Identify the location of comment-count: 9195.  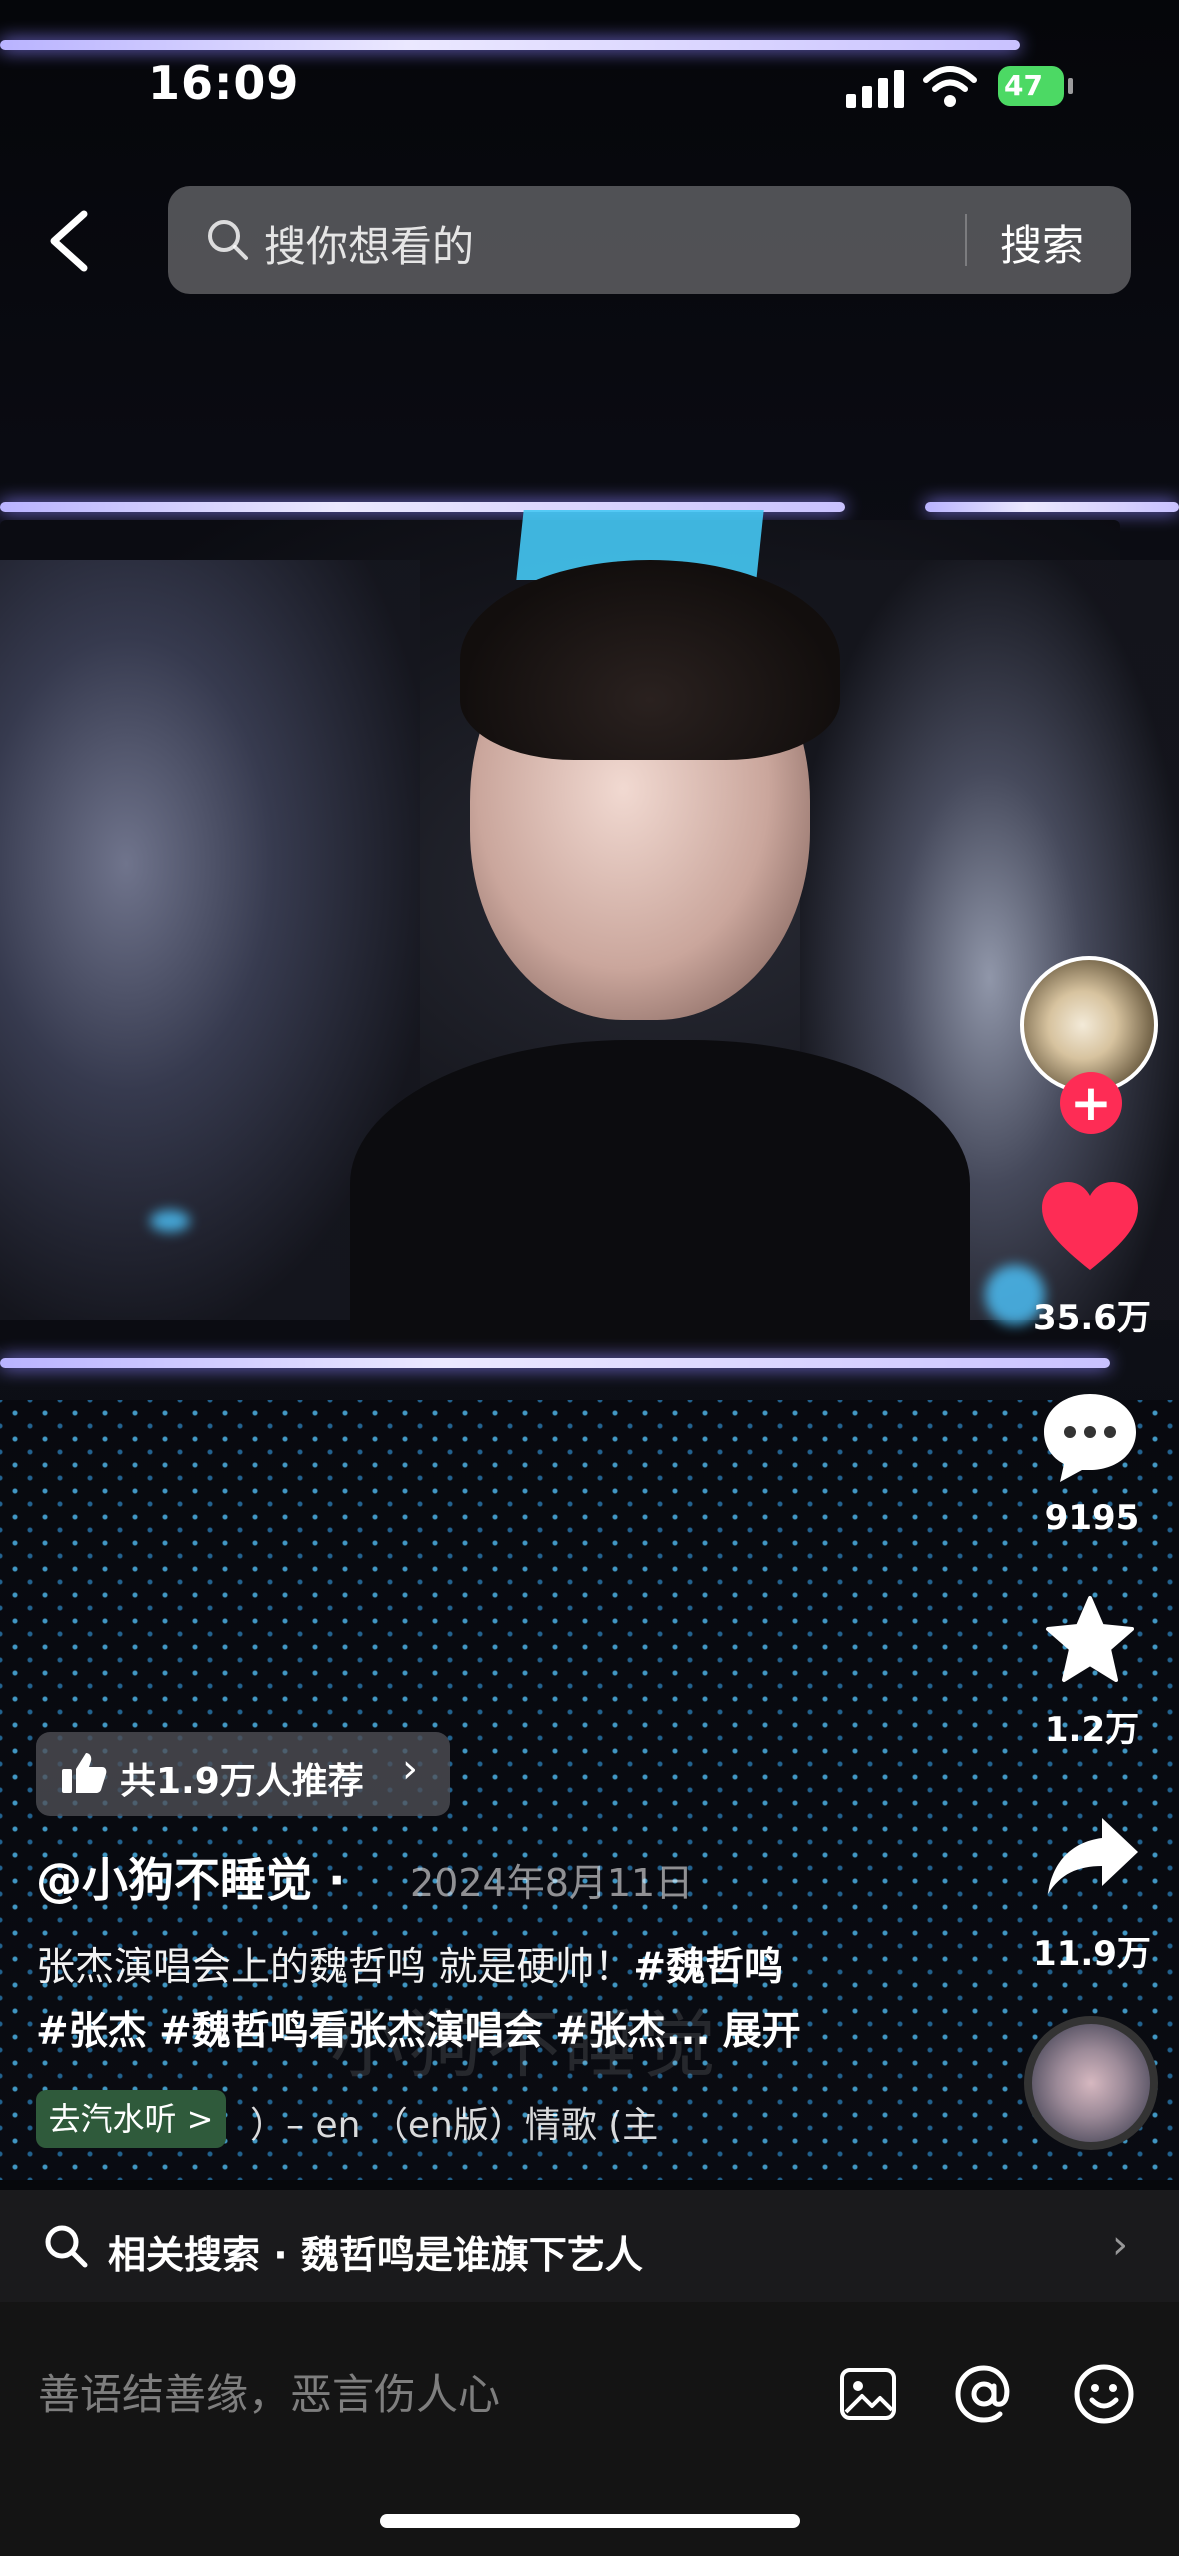
(1092, 1518).